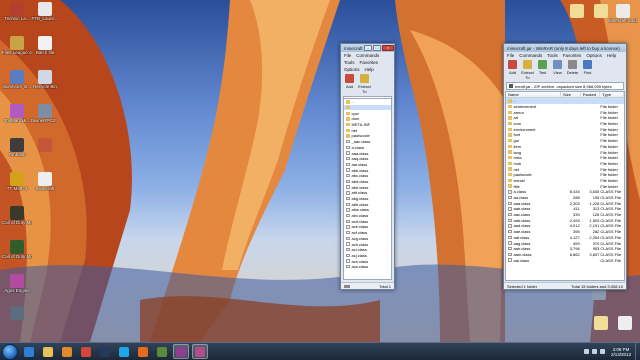  What do you see at coordinates (388, 47) in the screenshot?
I see `close-button: ×` at bounding box center [388, 47].